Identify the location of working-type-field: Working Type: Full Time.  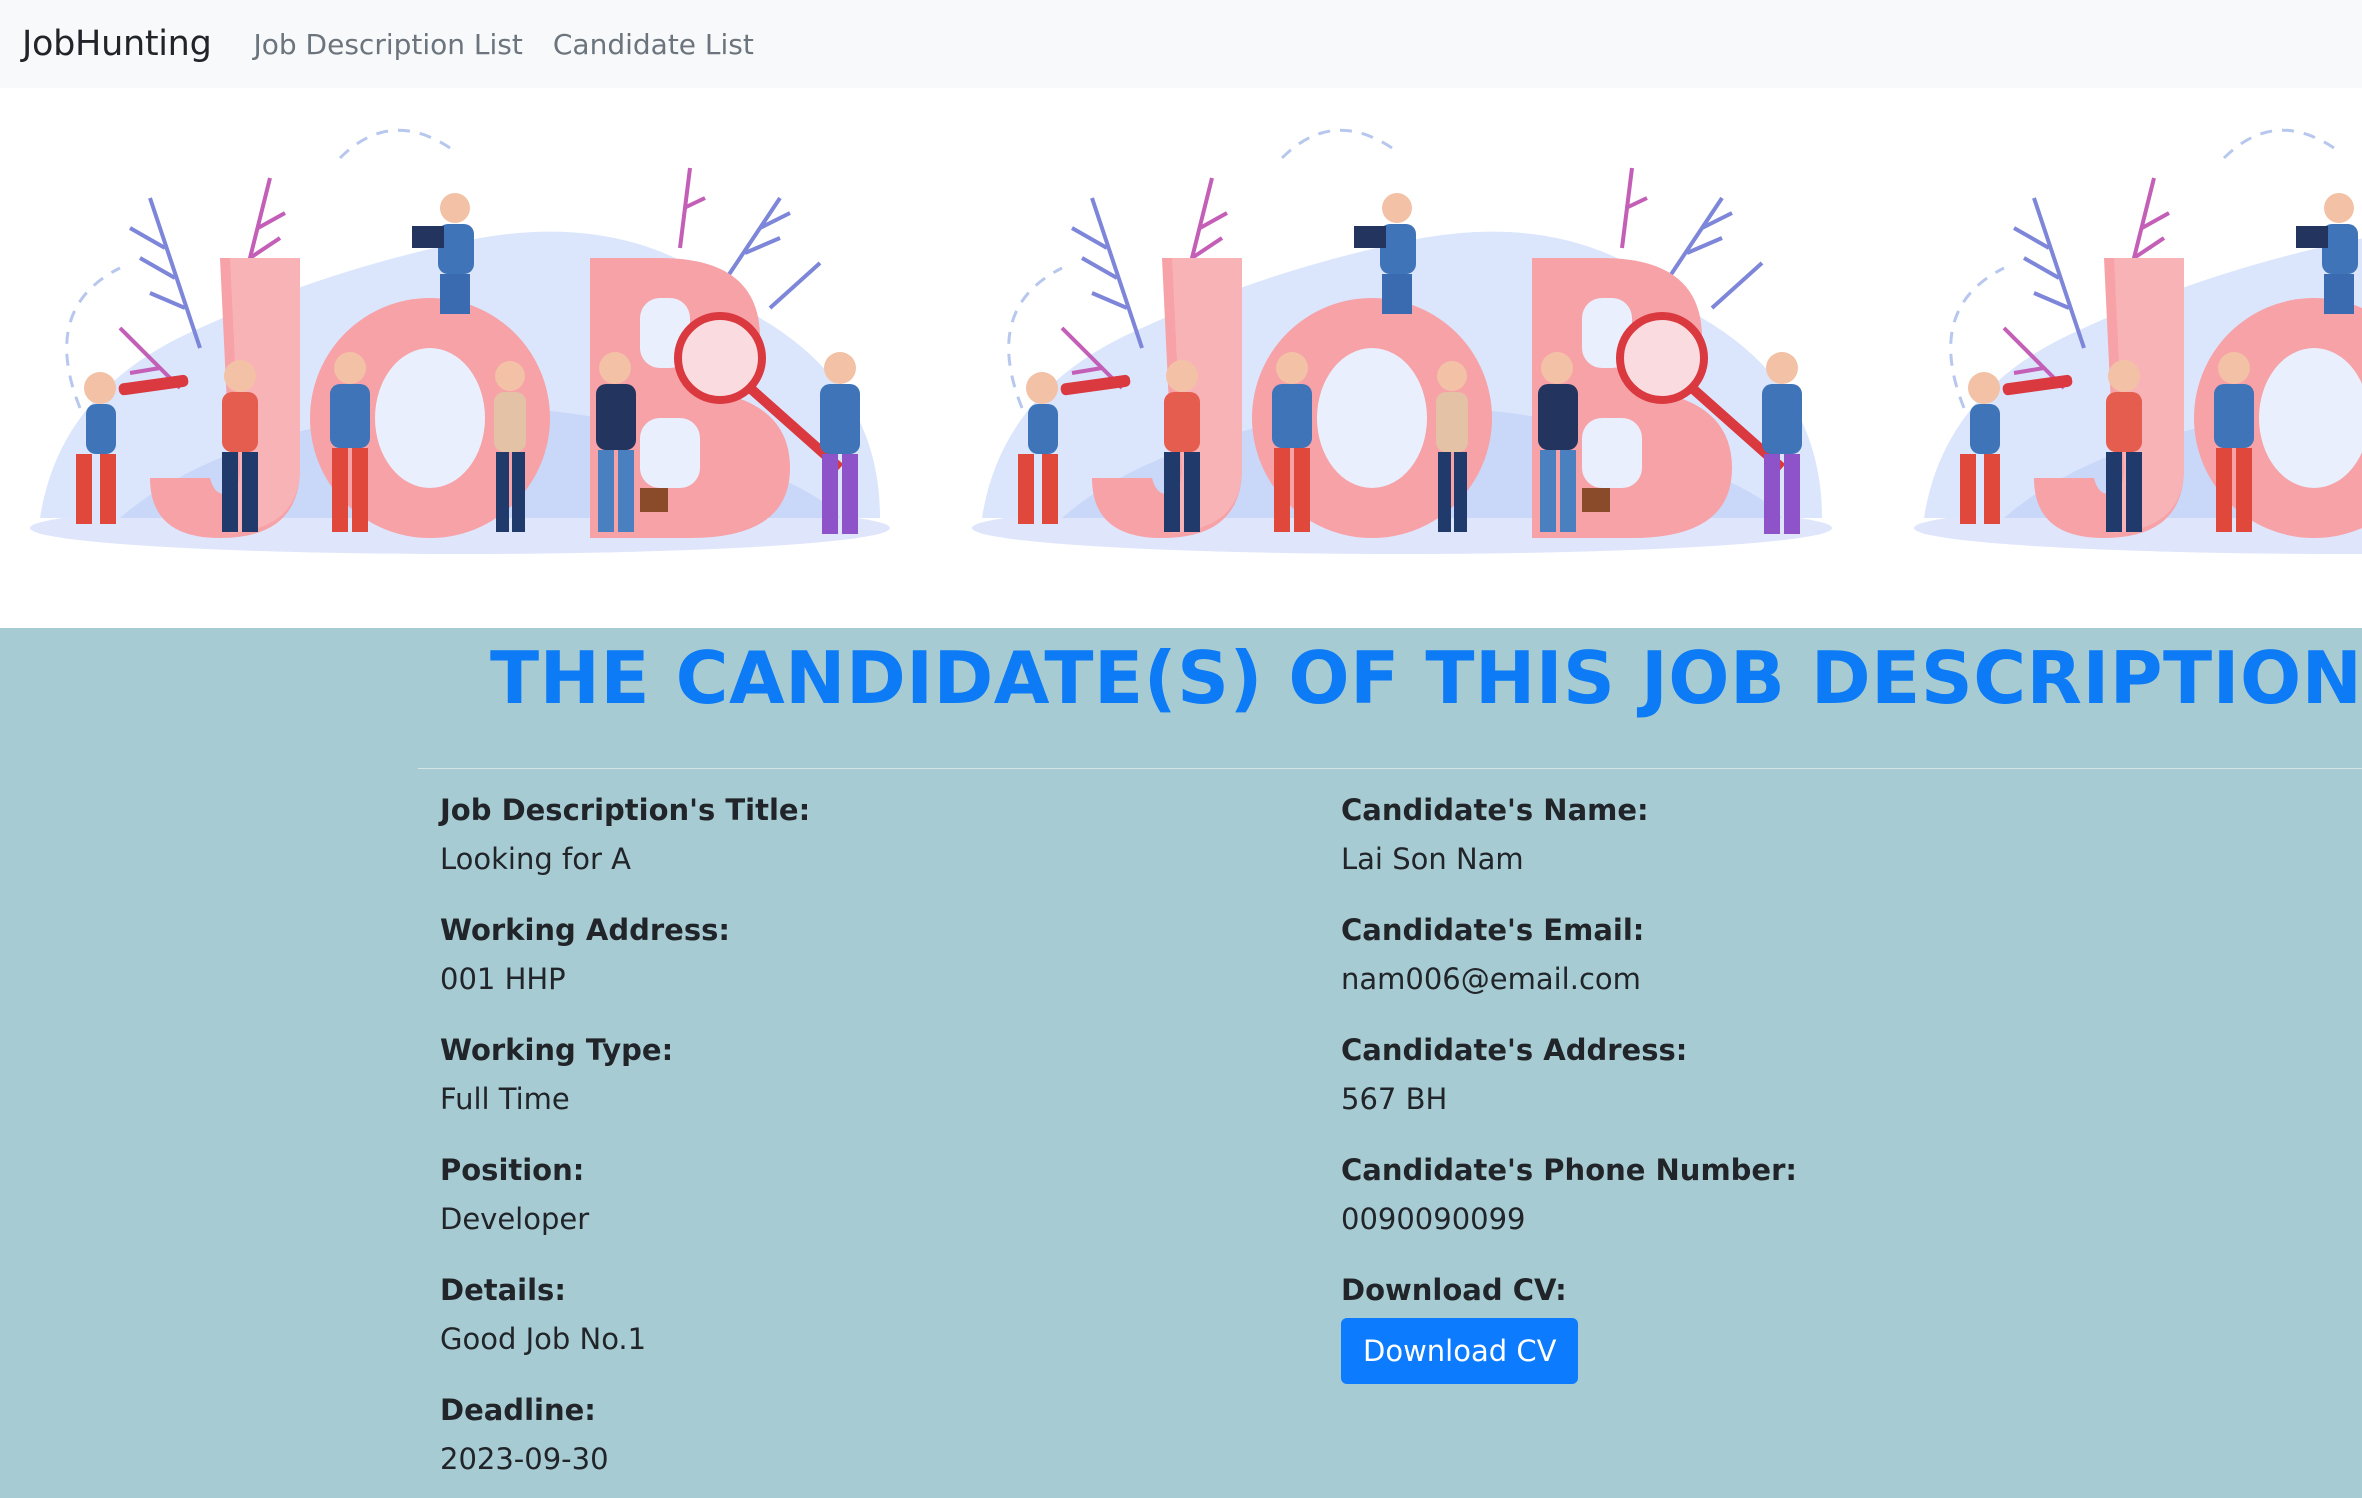
(625, 1088).